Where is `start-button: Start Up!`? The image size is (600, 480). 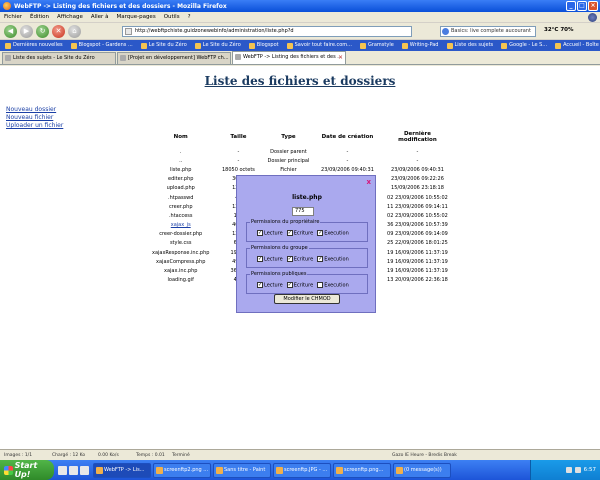 start-button: Start Up! is located at coordinates (27, 470).